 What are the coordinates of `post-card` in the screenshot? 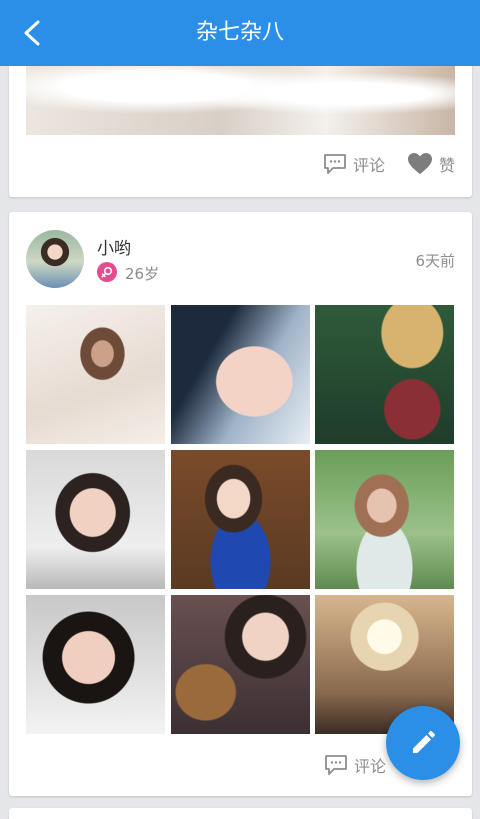 It's located at (240, 813).